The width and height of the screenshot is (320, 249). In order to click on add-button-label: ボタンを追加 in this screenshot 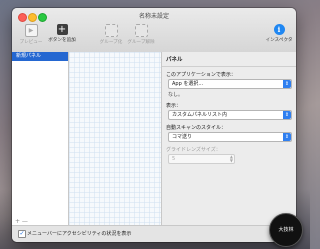, I will do `click(62, 40)`.